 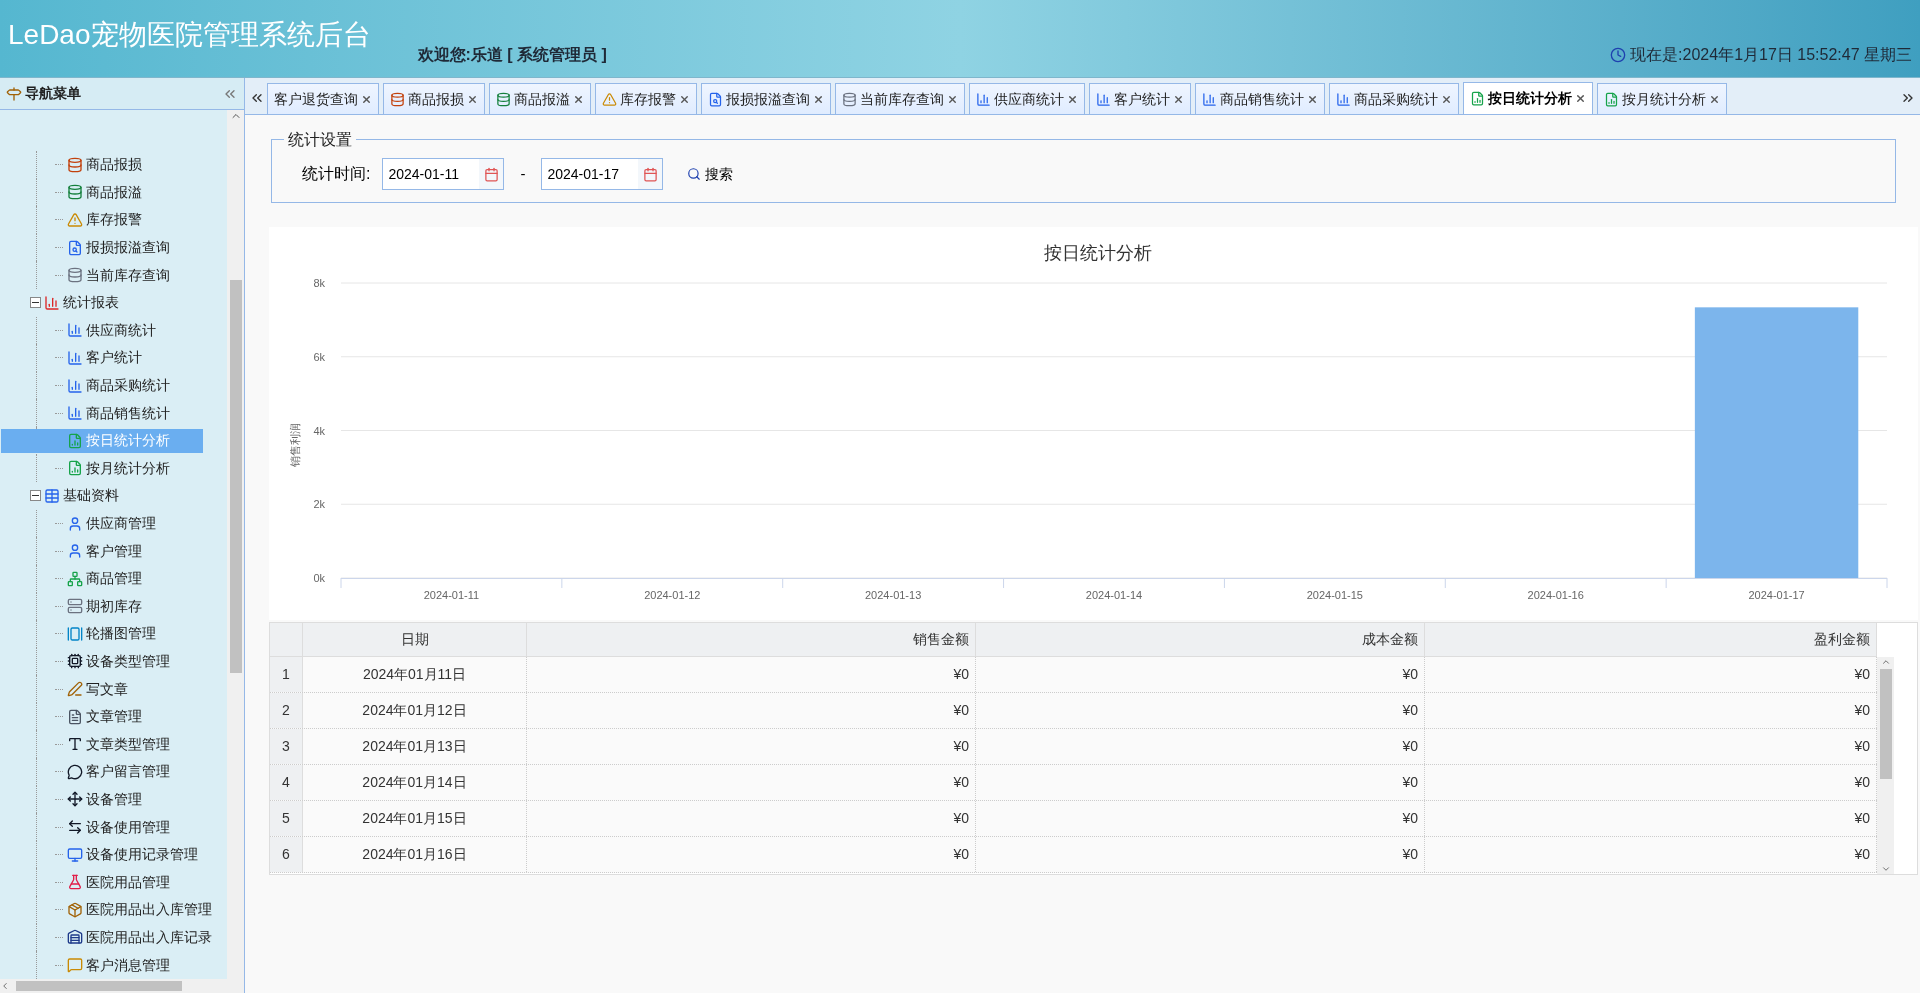 What do you see at coordinates (415, 782) in the screenshot?
I see `table-cell: 2024年01月14日` at bounding box center [415, 782].